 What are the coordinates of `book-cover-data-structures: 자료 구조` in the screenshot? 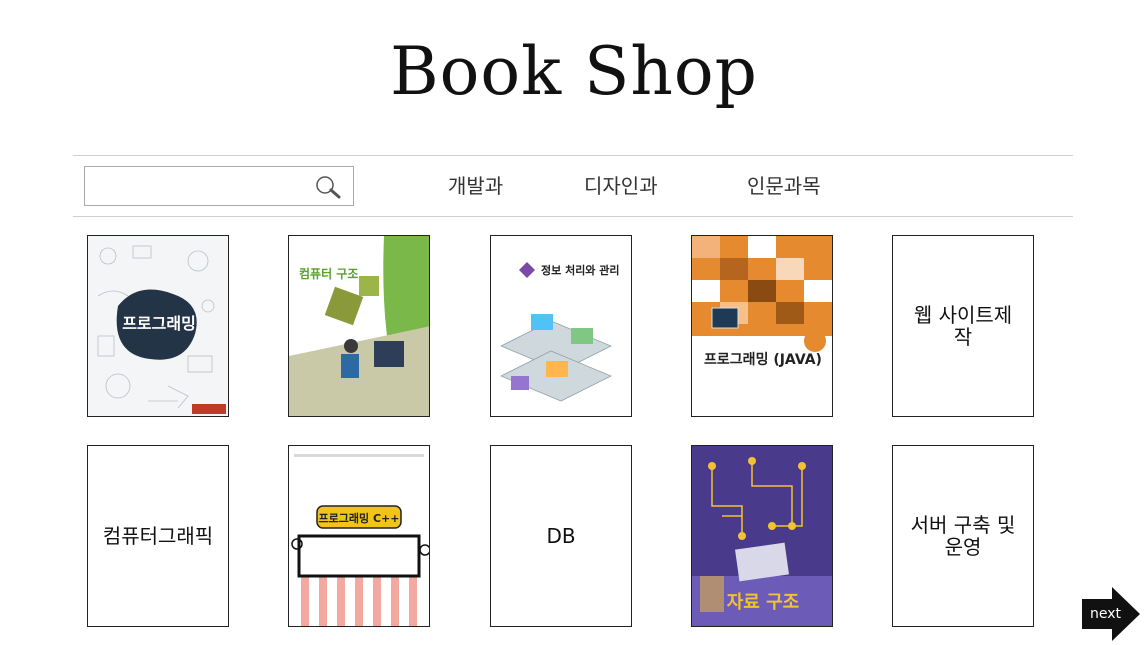 It's located at (762, 536).